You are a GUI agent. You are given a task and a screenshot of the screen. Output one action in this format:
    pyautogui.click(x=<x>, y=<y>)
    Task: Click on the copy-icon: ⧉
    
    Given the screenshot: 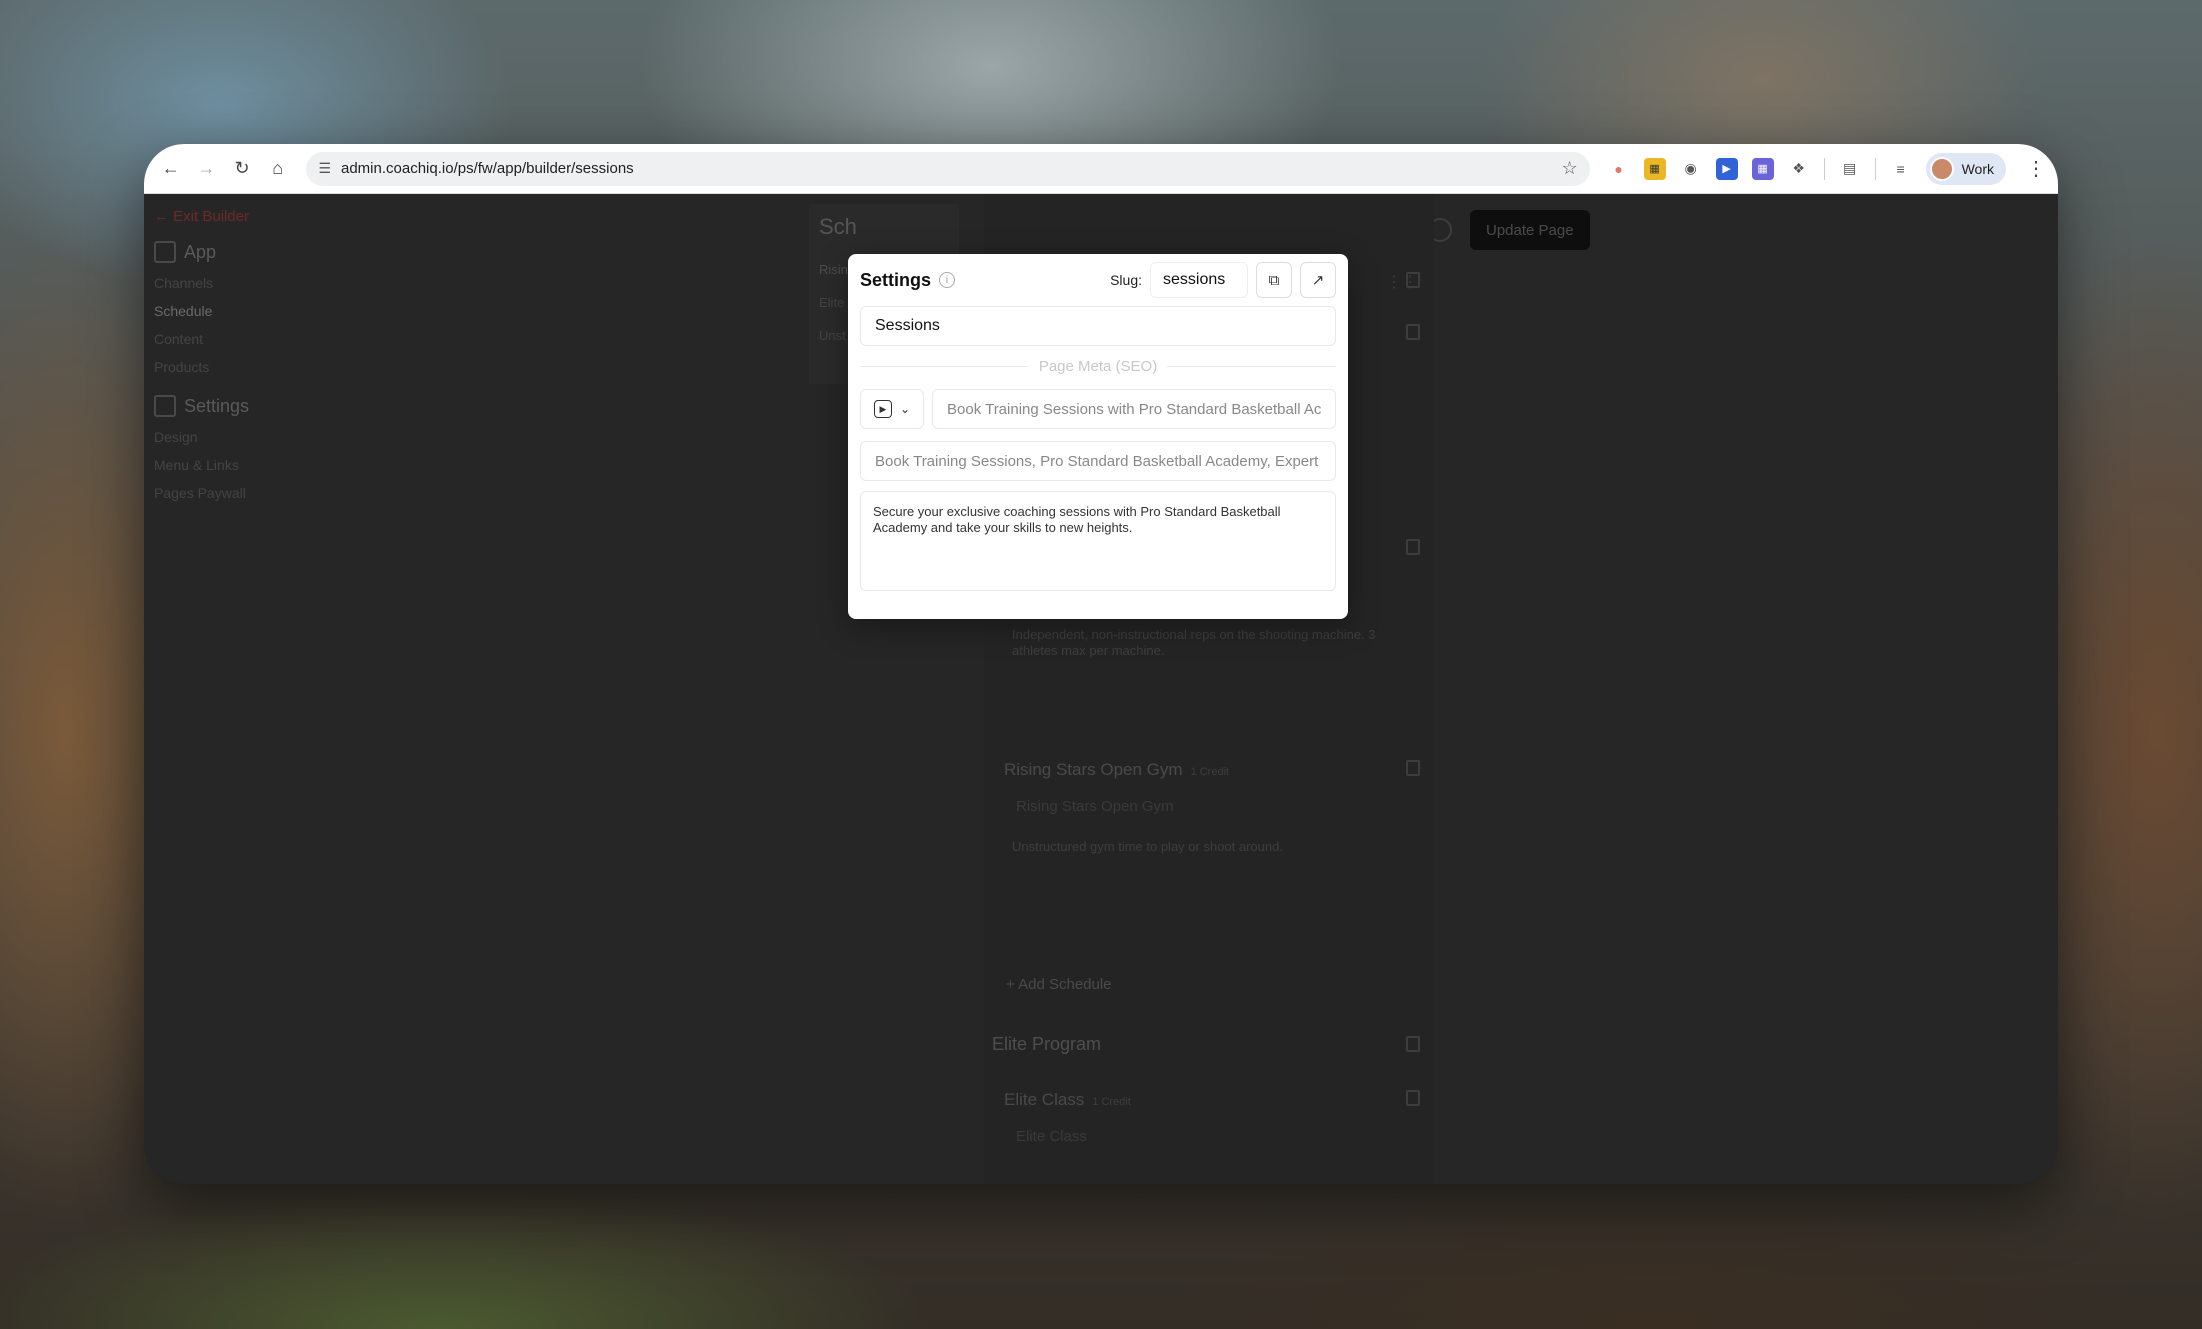 What is the action you would take?
    pyautogui.click(x=1274, y=280)
    